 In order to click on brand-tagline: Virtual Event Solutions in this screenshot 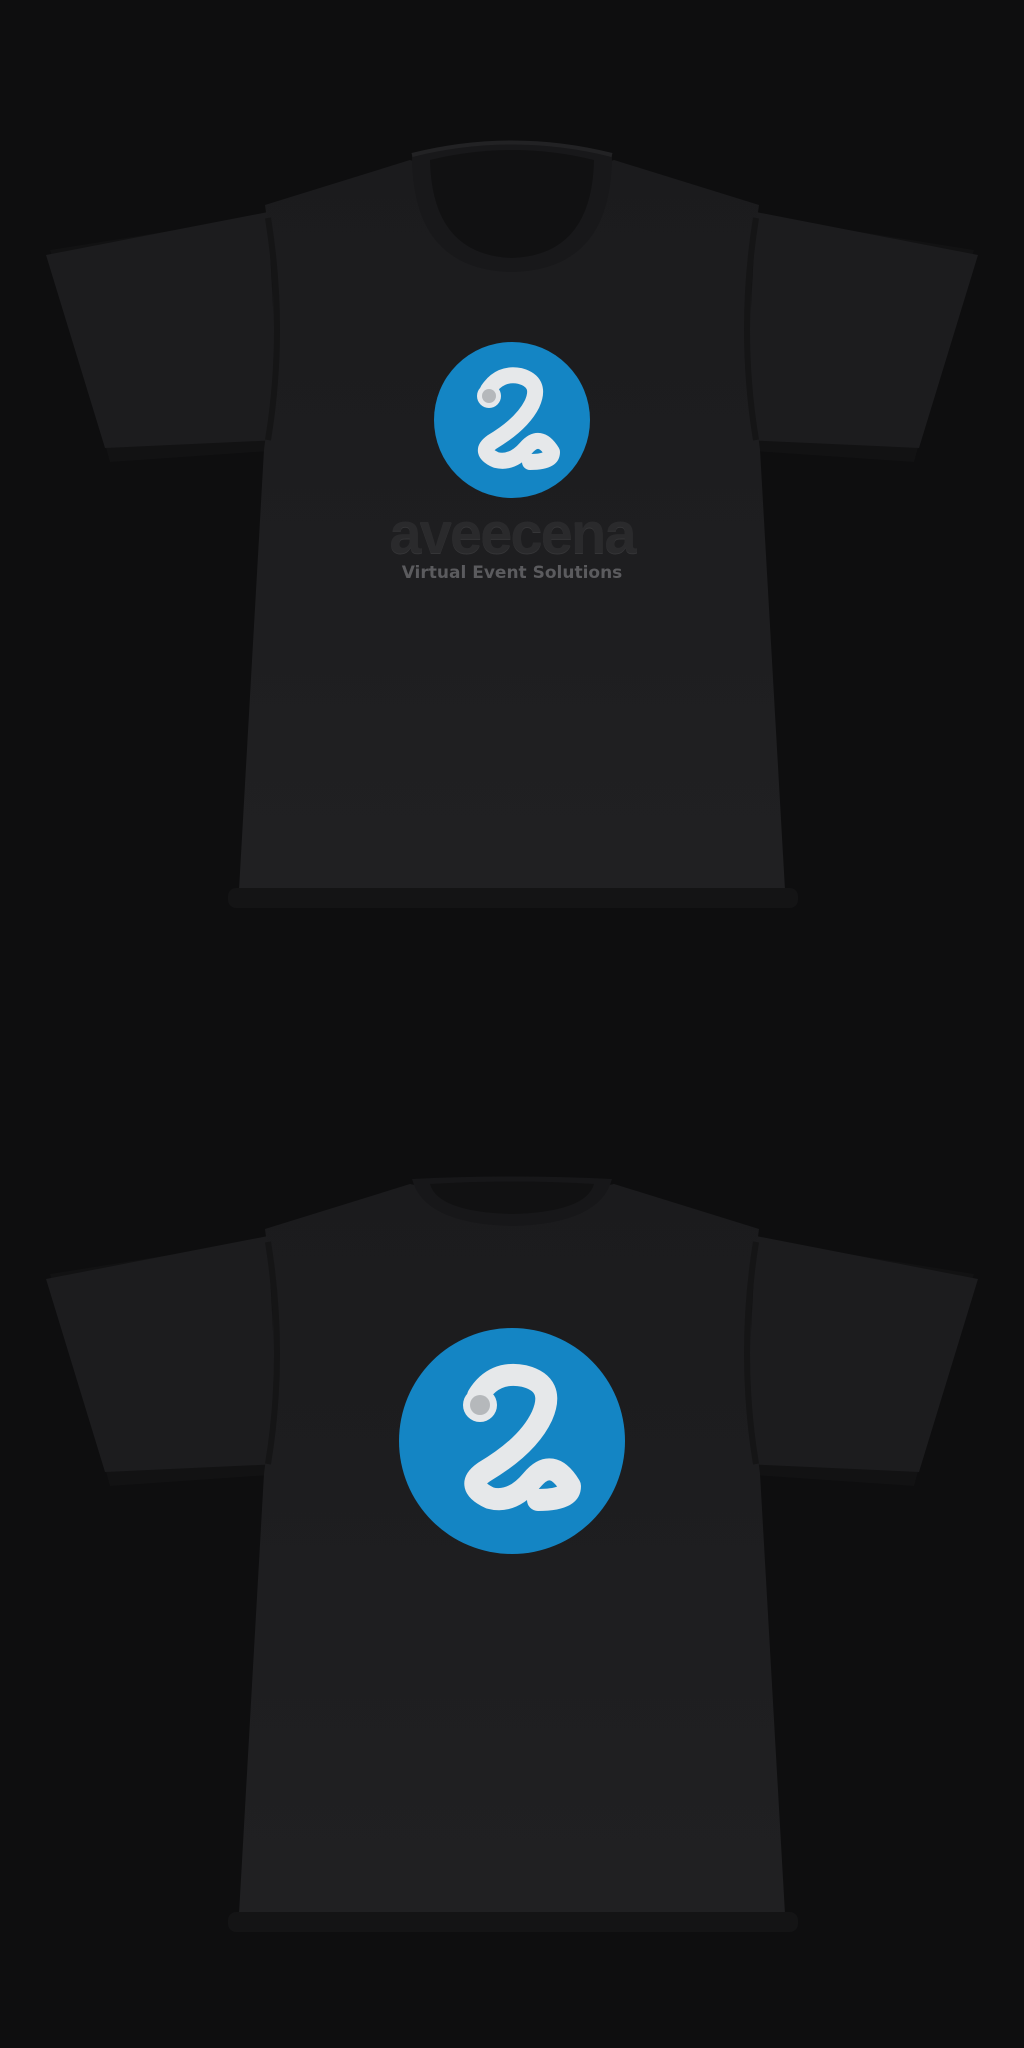, I will do `click(512, 573)`.